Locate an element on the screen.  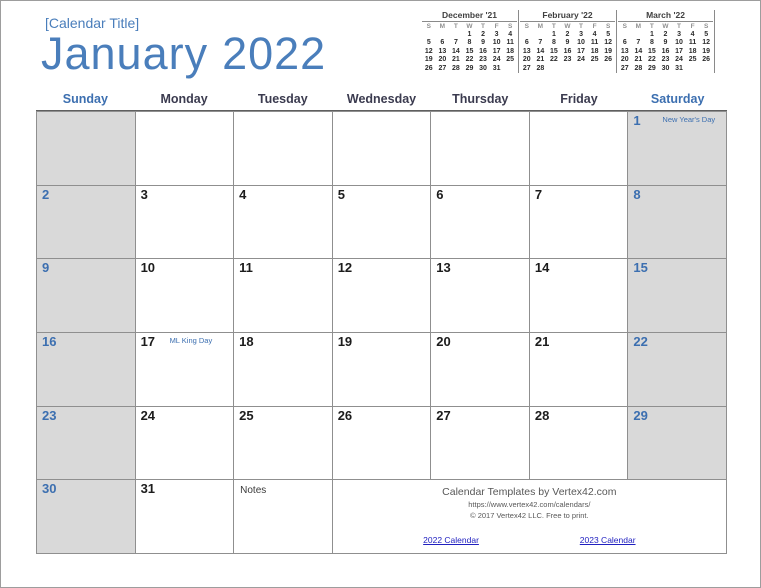
day-cell: 14 is located at coordinates (579, 296).